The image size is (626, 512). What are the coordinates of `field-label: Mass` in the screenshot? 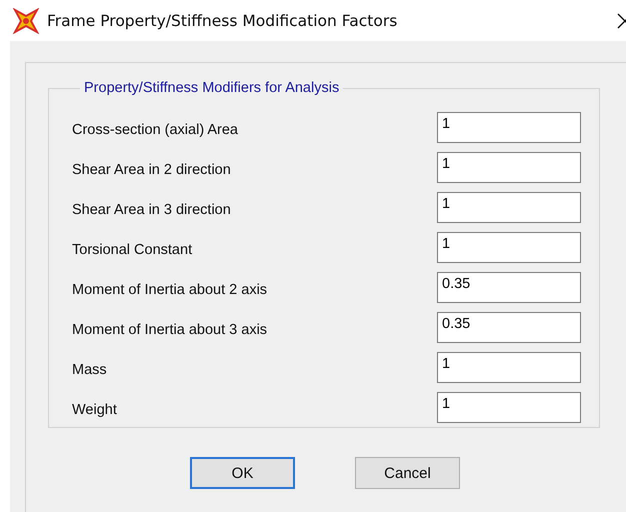 It's located at (90, 370).